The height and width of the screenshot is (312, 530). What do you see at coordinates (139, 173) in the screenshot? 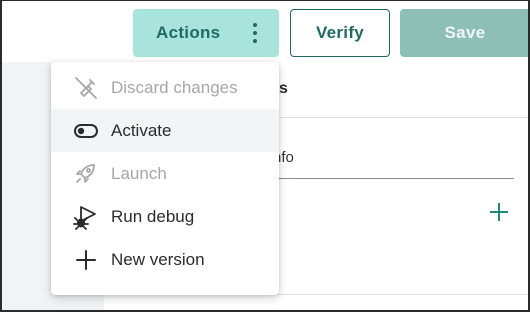
I see `menu-item-label: Launch` at bounding box center [139, 173].